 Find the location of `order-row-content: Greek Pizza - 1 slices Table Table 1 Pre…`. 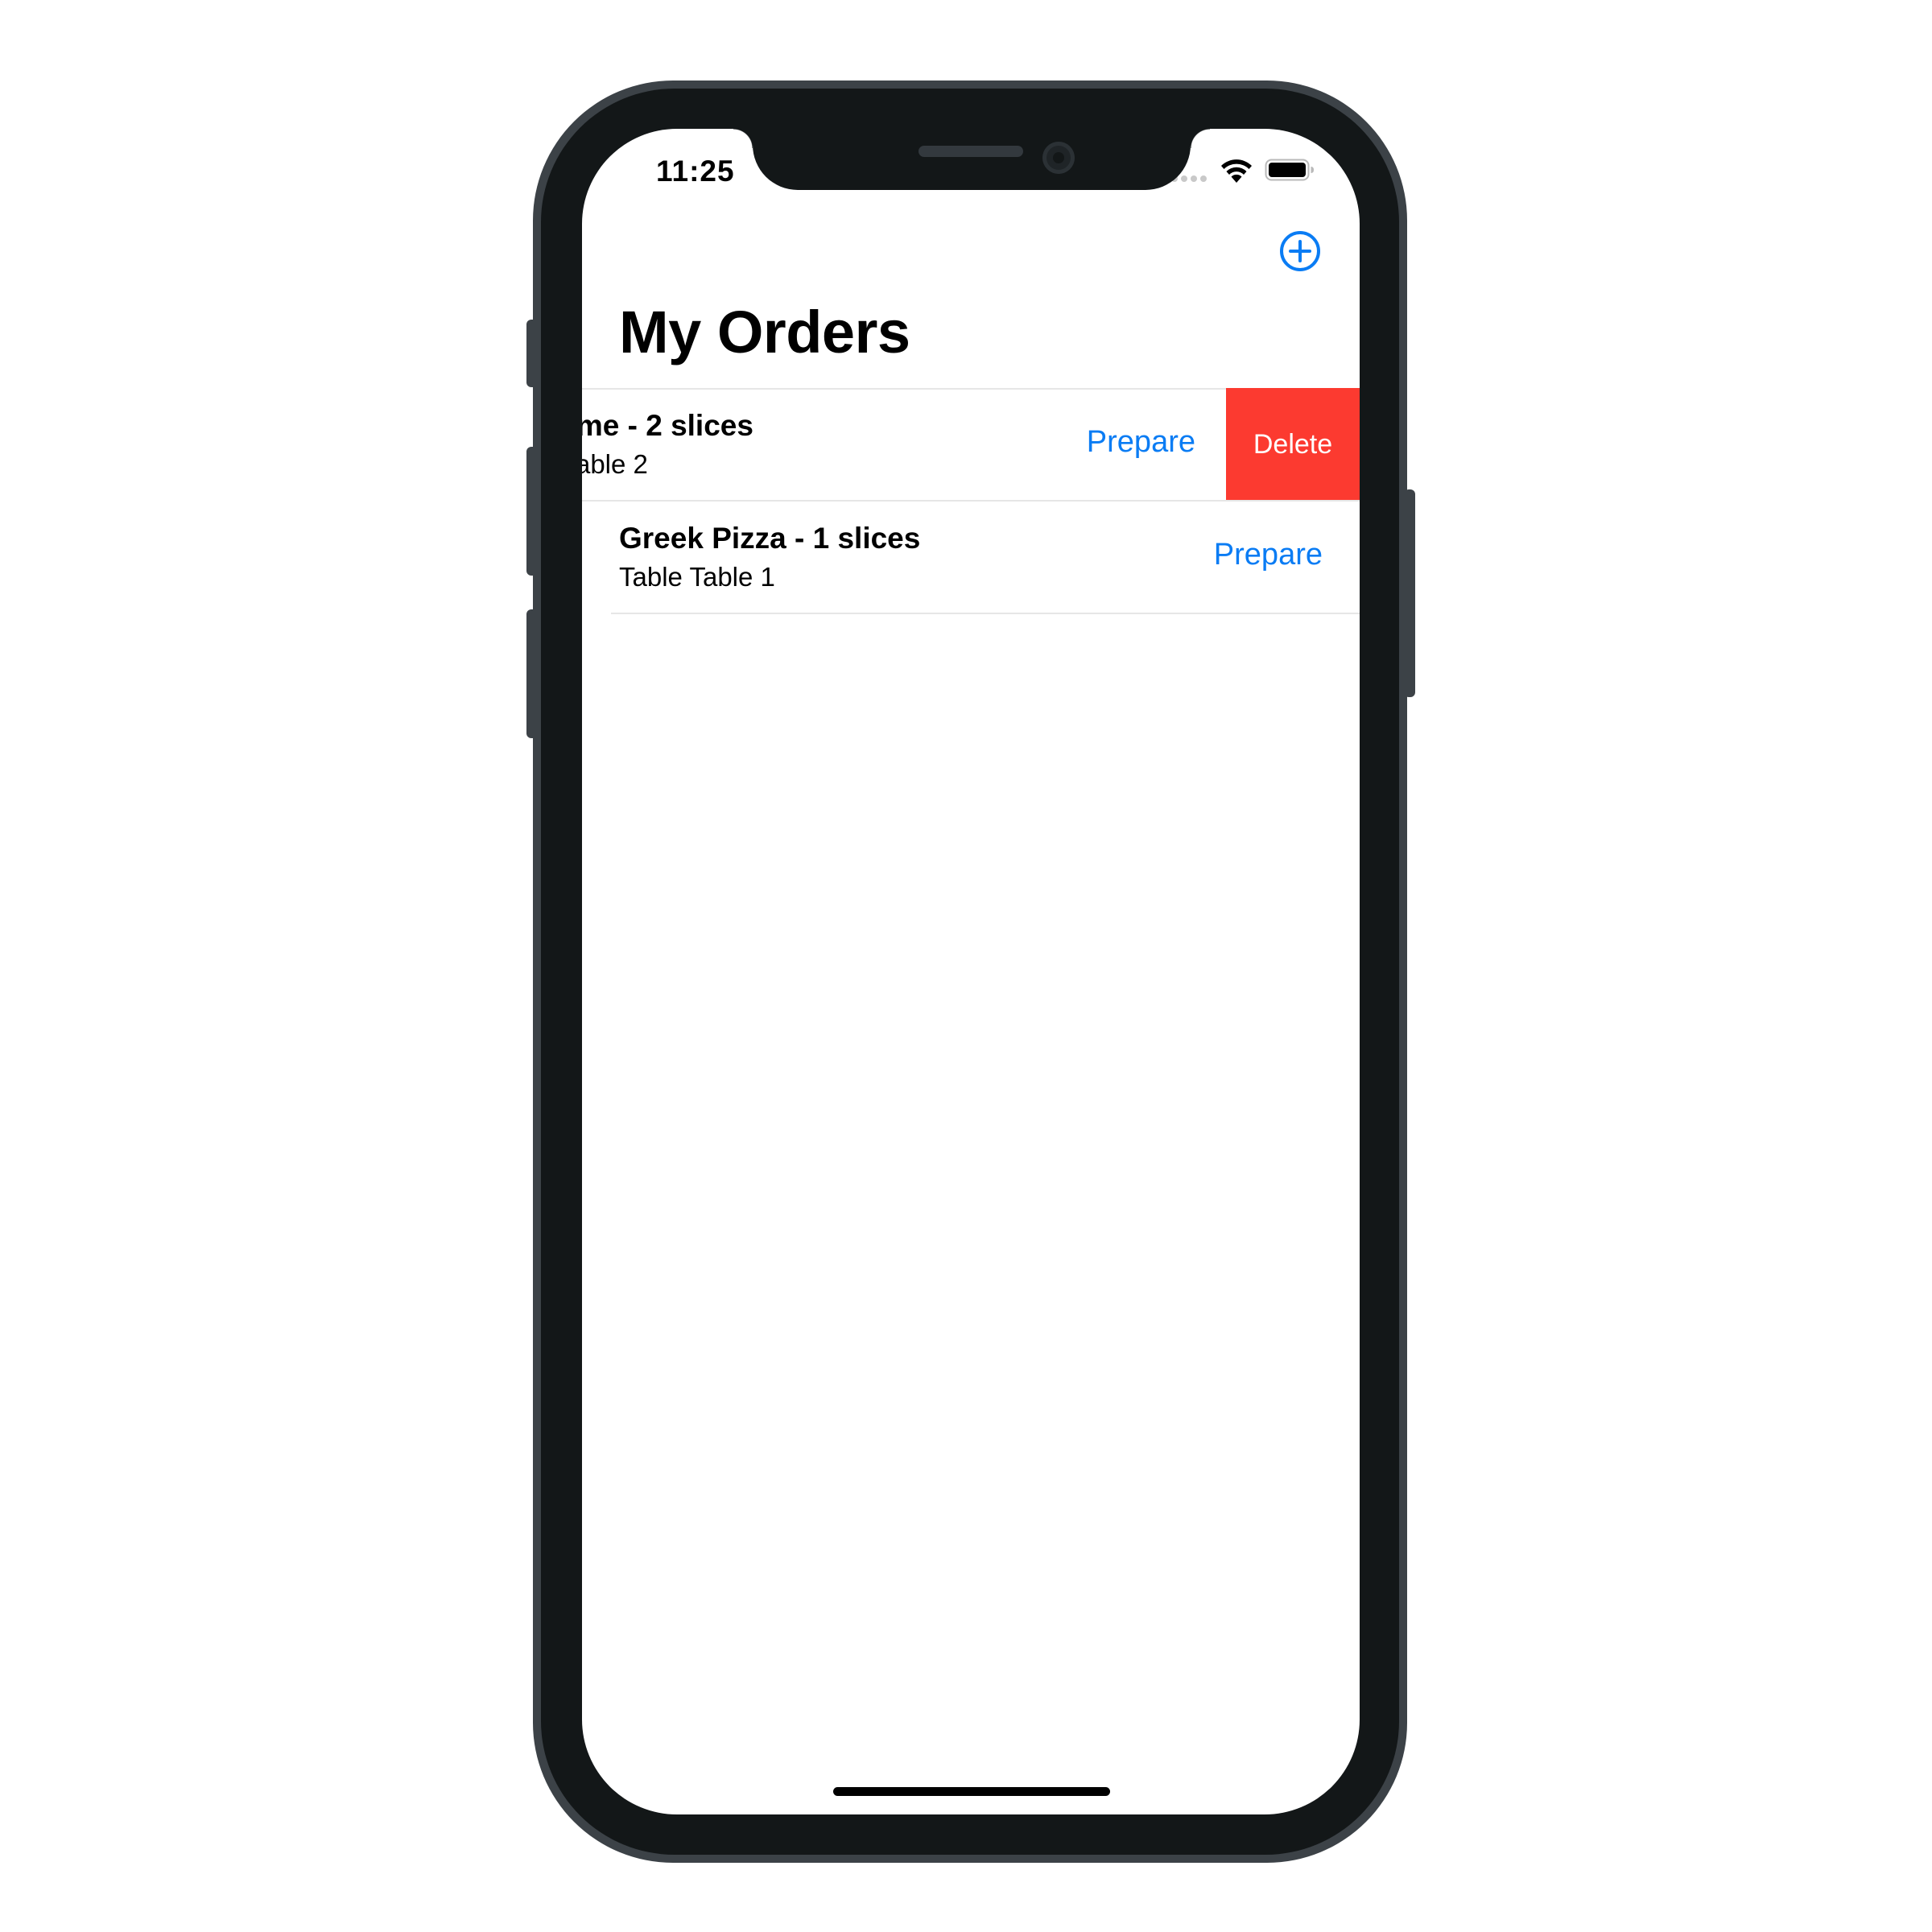

order-row-content: Greek Pizza - 1 slices Table Table 1 Pre… is located at coordinates (971, 557).